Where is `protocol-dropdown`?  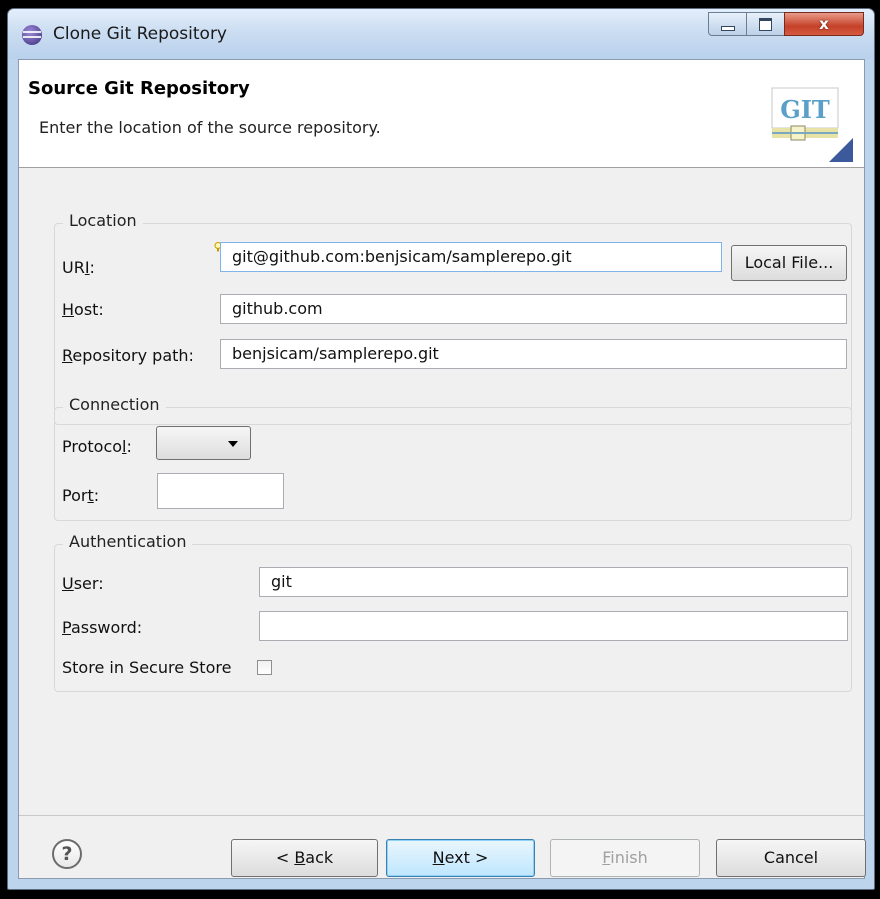 protocol-dropdown is located at coordinates (203, 443).